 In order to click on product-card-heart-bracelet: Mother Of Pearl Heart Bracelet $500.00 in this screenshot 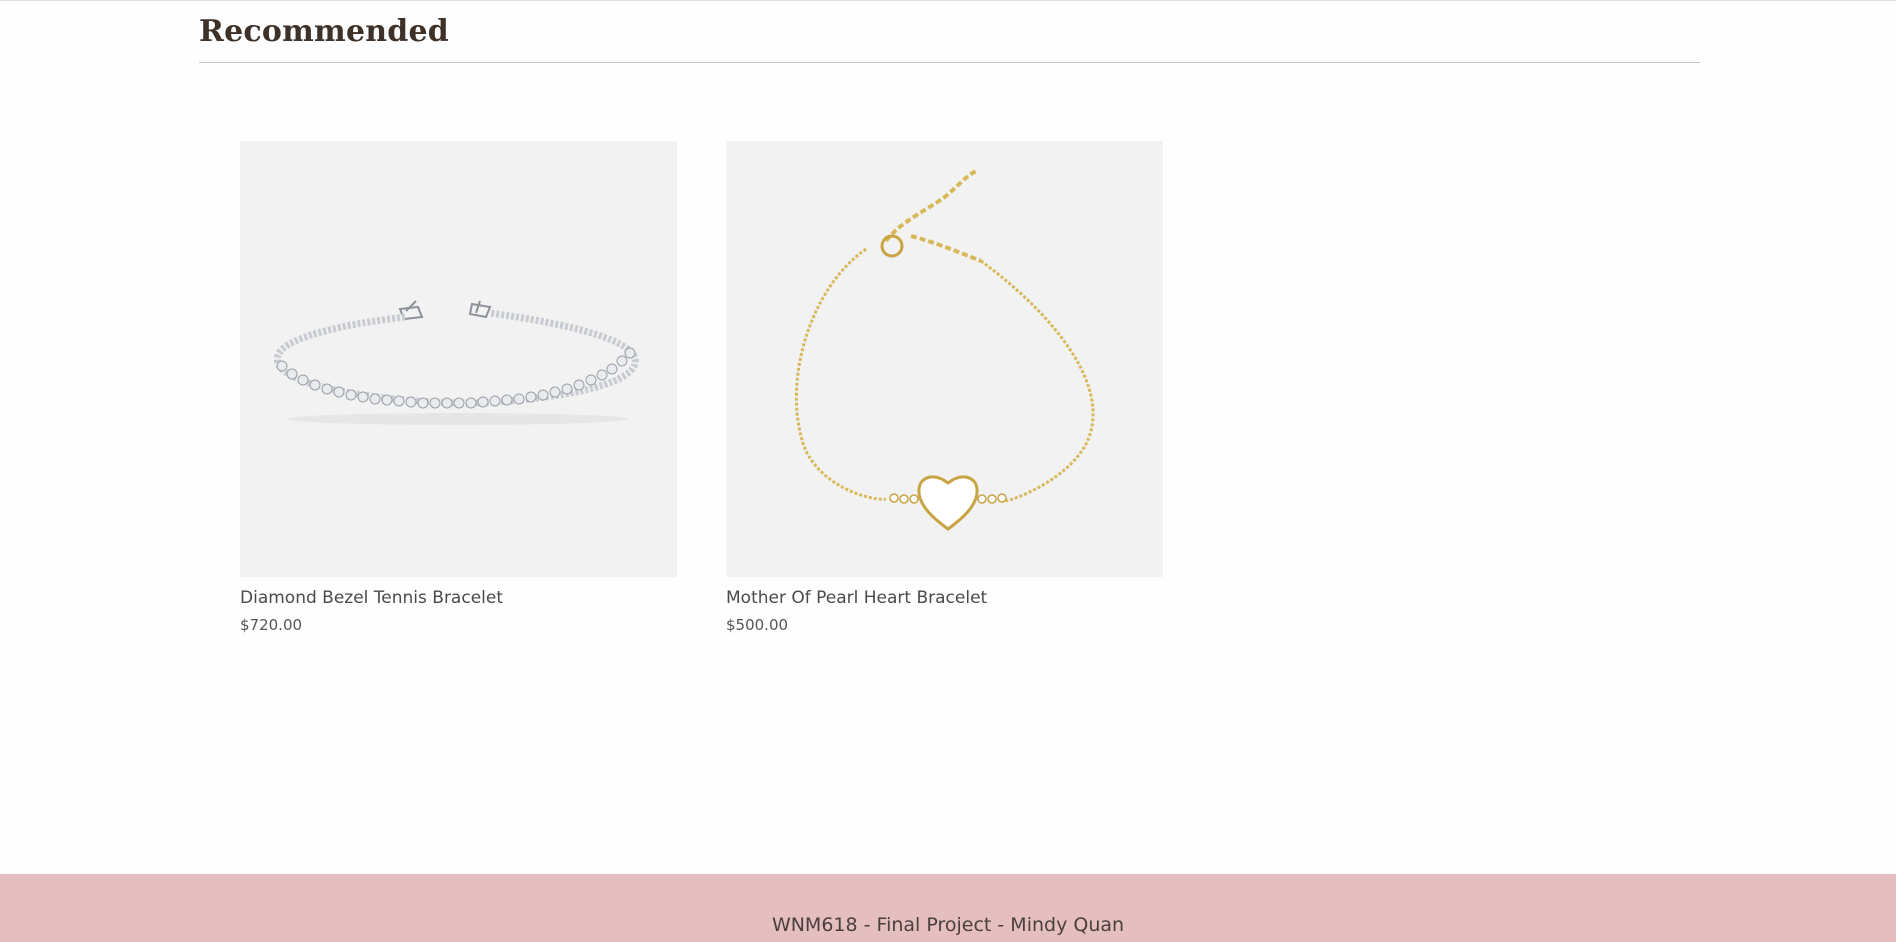, I will do `click(944, 388)`.